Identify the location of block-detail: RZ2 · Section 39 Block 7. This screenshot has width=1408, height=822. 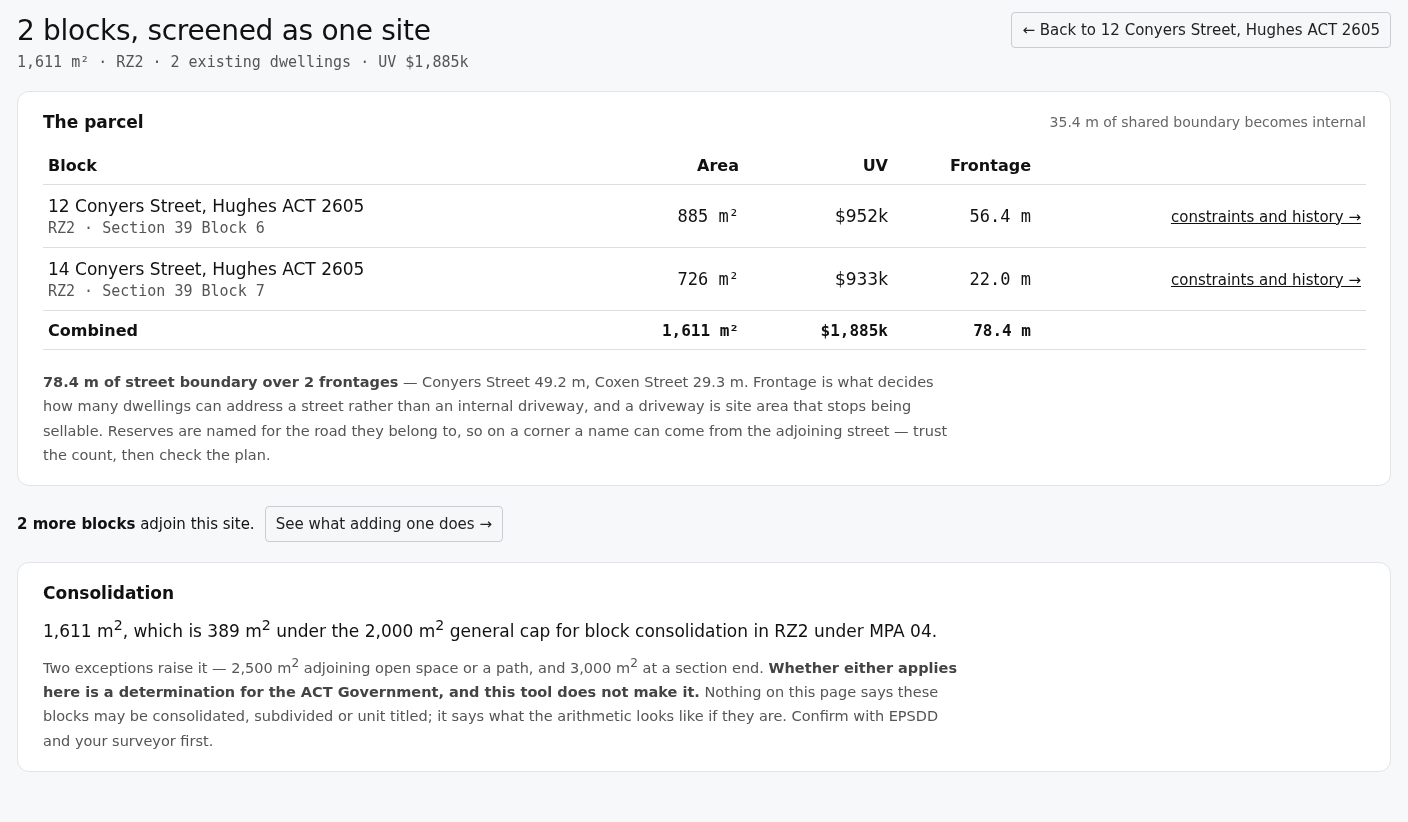
(157, 290).